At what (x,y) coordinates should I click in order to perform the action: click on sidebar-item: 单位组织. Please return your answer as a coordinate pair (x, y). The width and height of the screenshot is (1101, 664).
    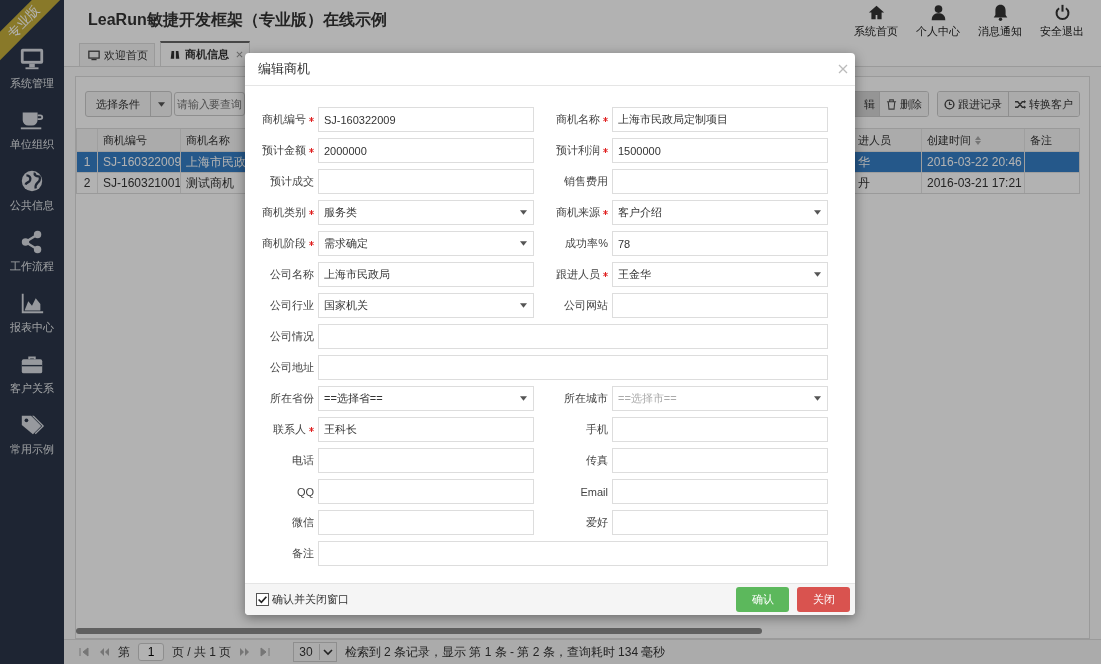
    Looking at the image, I should click on (32, 129).